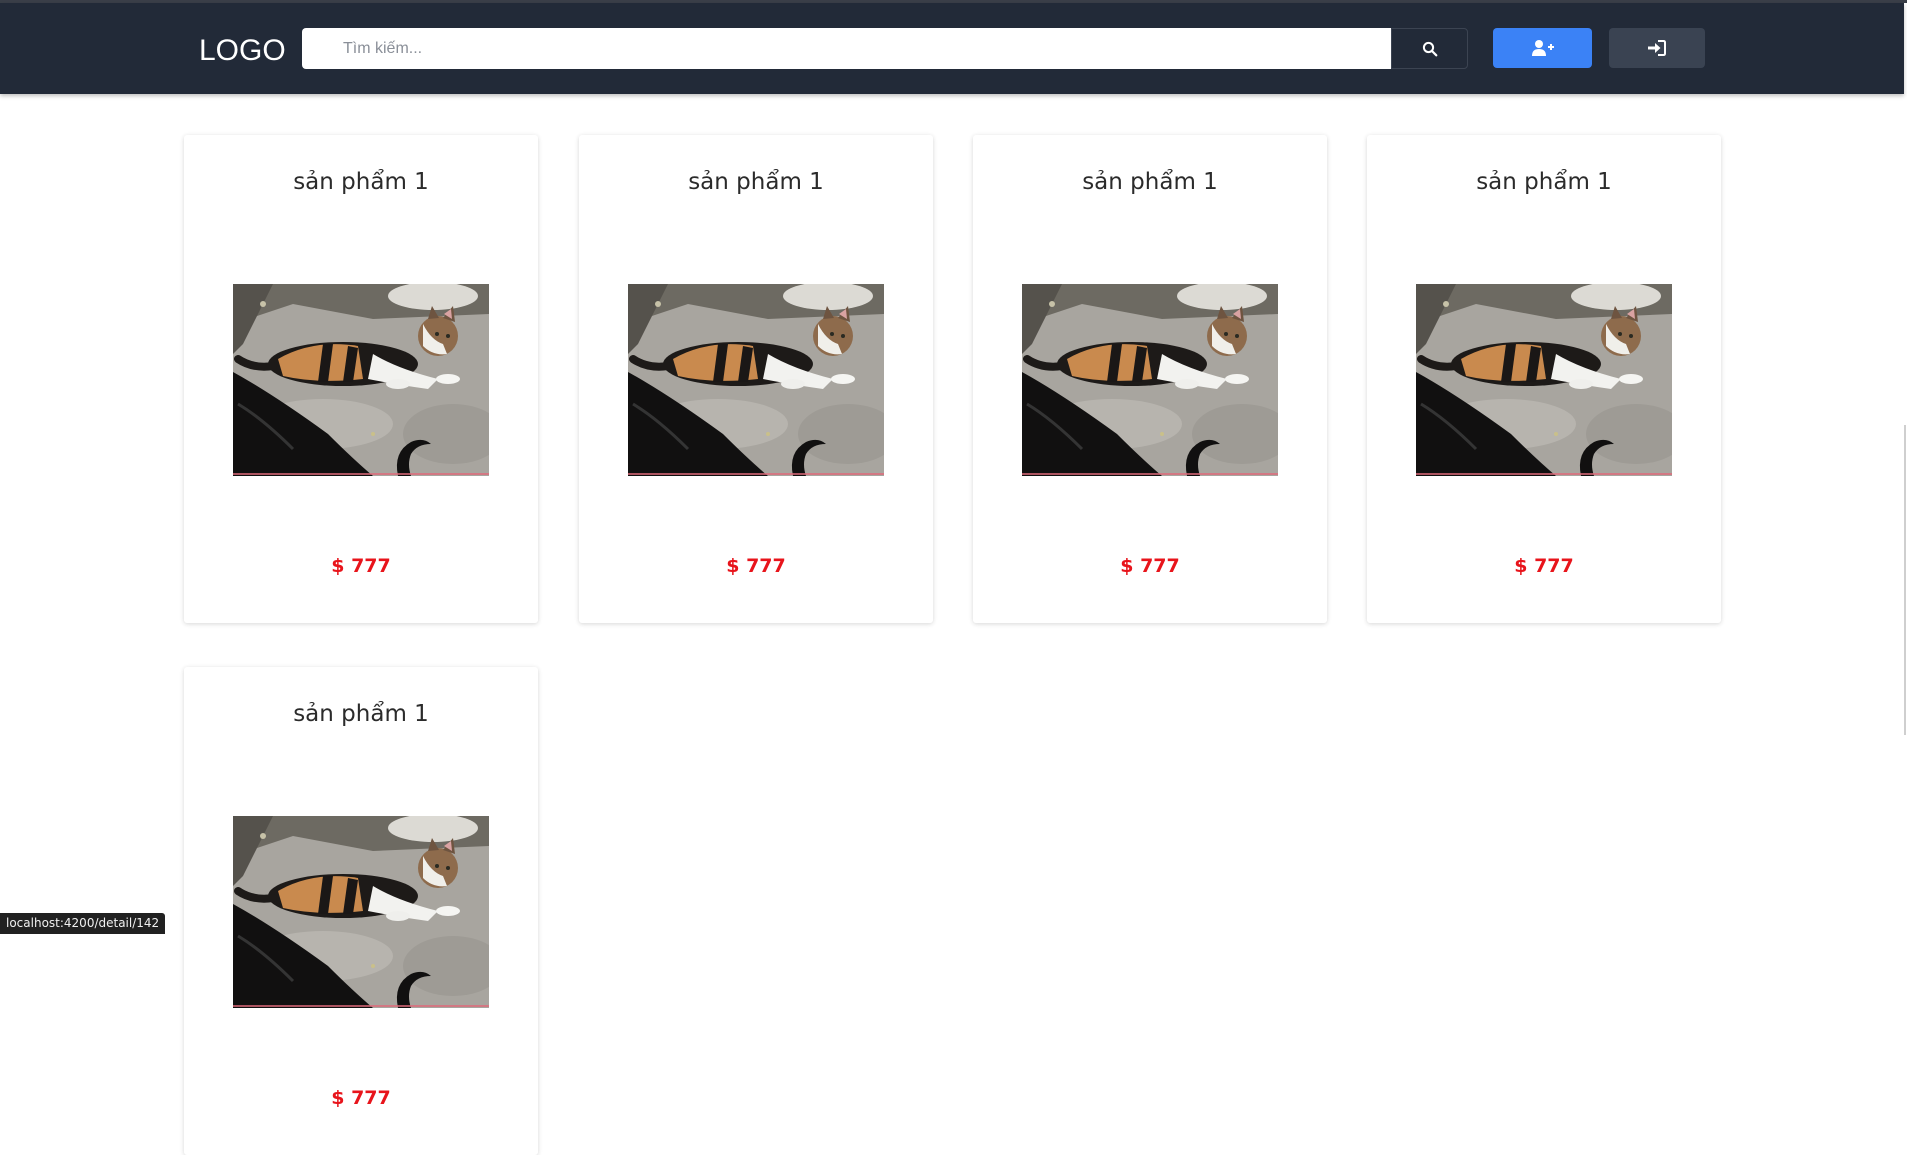 This screenshot has height=1155, width=1907. Describe the element at coordinates (83, 923) in the screenshot. I see `status-bar-url: localhost:4200/detail/142` at that location.